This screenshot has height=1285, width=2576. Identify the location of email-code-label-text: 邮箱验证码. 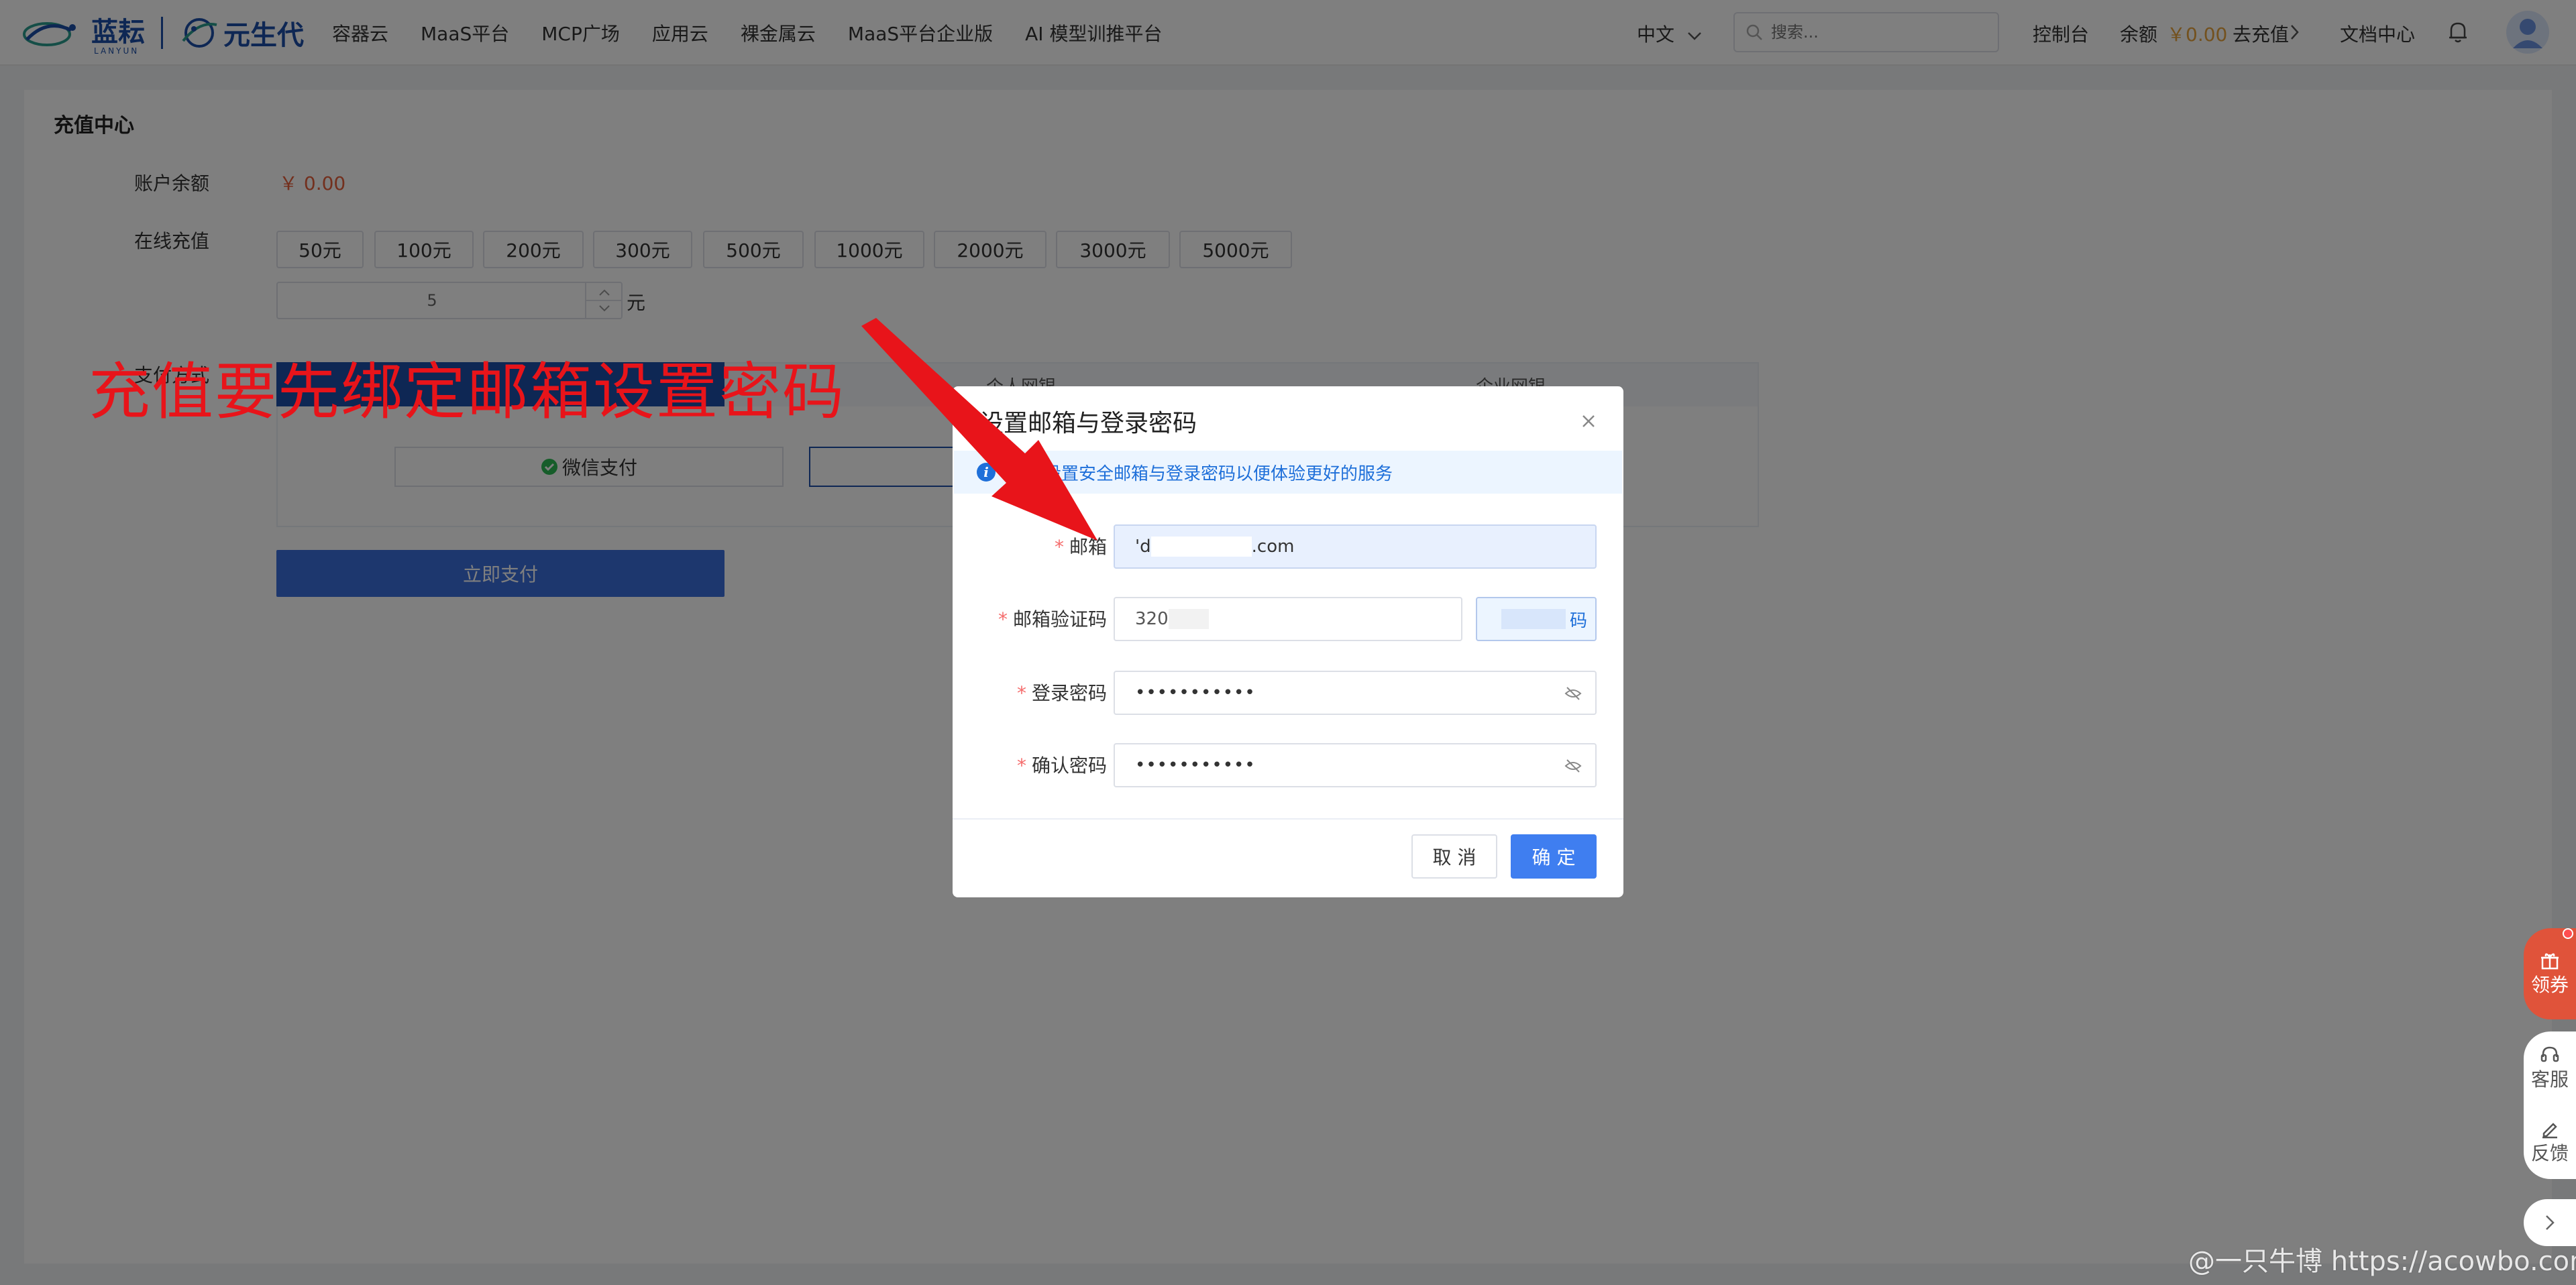
(1059, 619).